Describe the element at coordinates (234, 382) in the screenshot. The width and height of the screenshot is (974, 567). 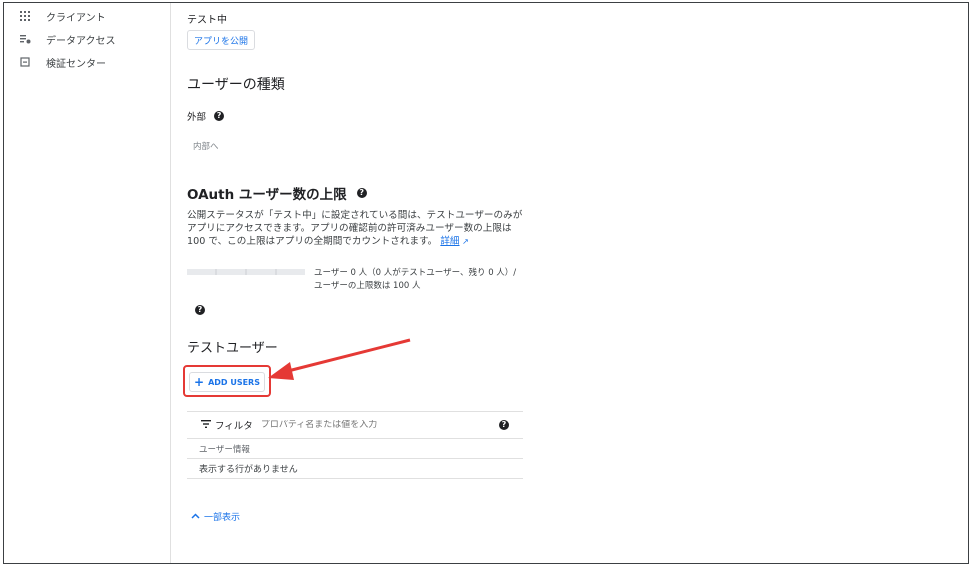
I see `add-users-label: ADD USERS` at that location.